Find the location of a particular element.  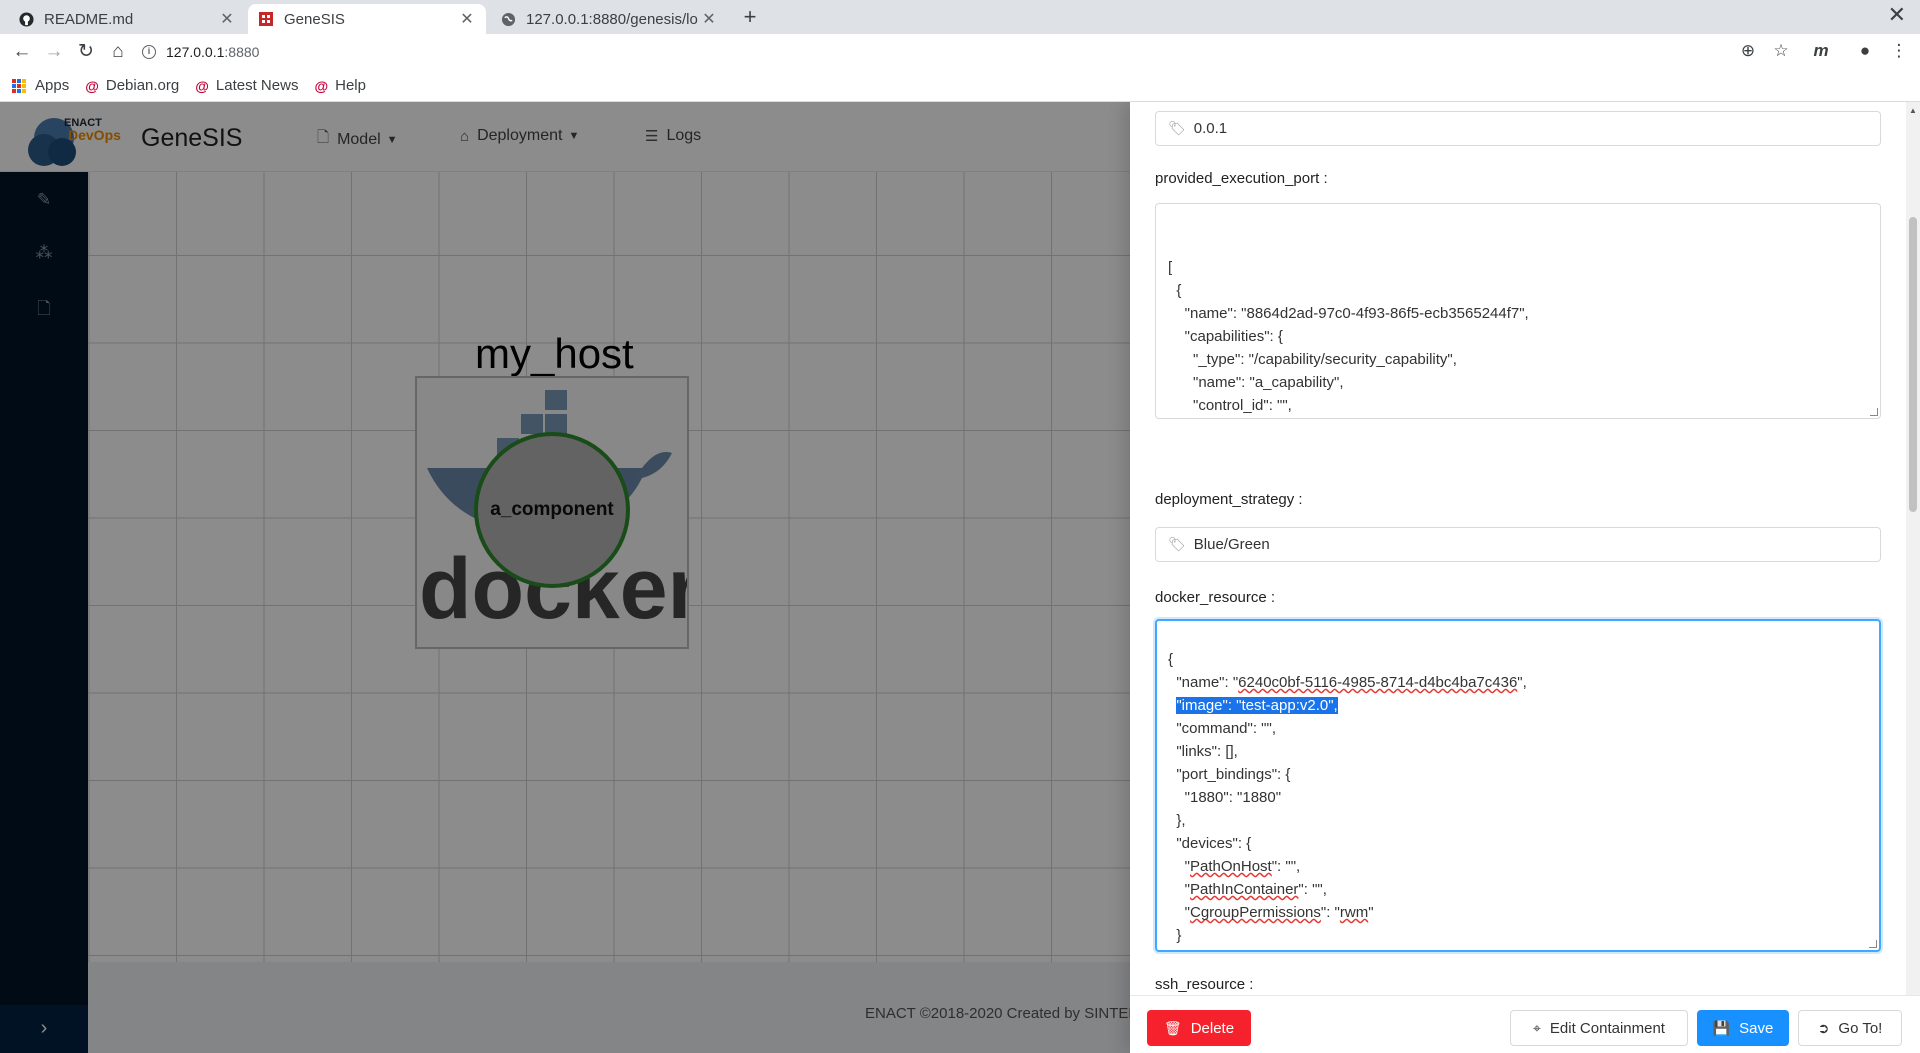

menu-kebab-icon: ⋮ is located at coordinates (1899, 51).